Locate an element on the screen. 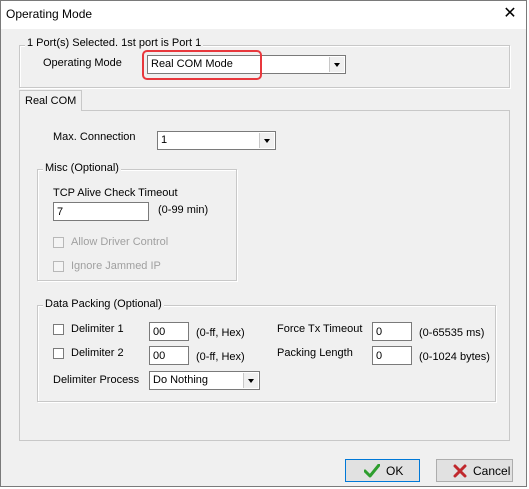  delimiter-process-select: Do Nothing is located at coordinates (204, 380).